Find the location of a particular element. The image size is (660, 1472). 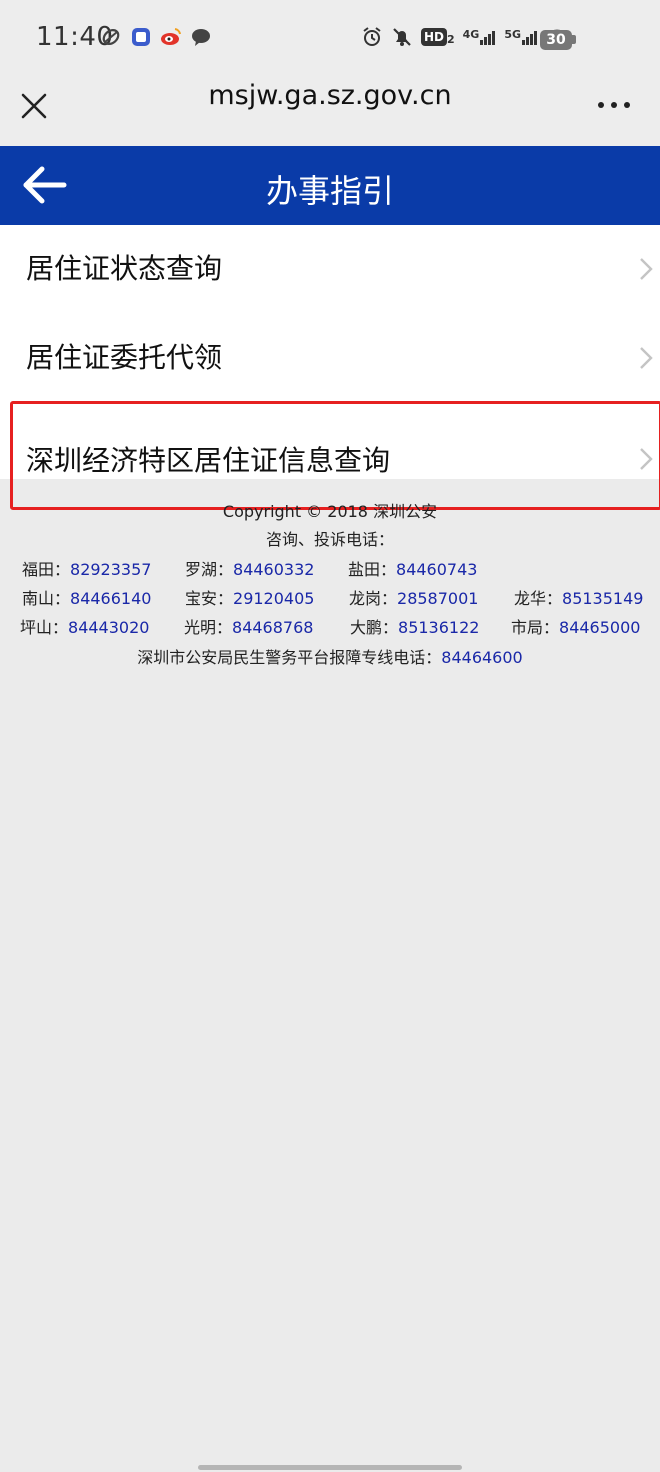

phone-number-link: 29120405 is located at coordinates (273, 598).